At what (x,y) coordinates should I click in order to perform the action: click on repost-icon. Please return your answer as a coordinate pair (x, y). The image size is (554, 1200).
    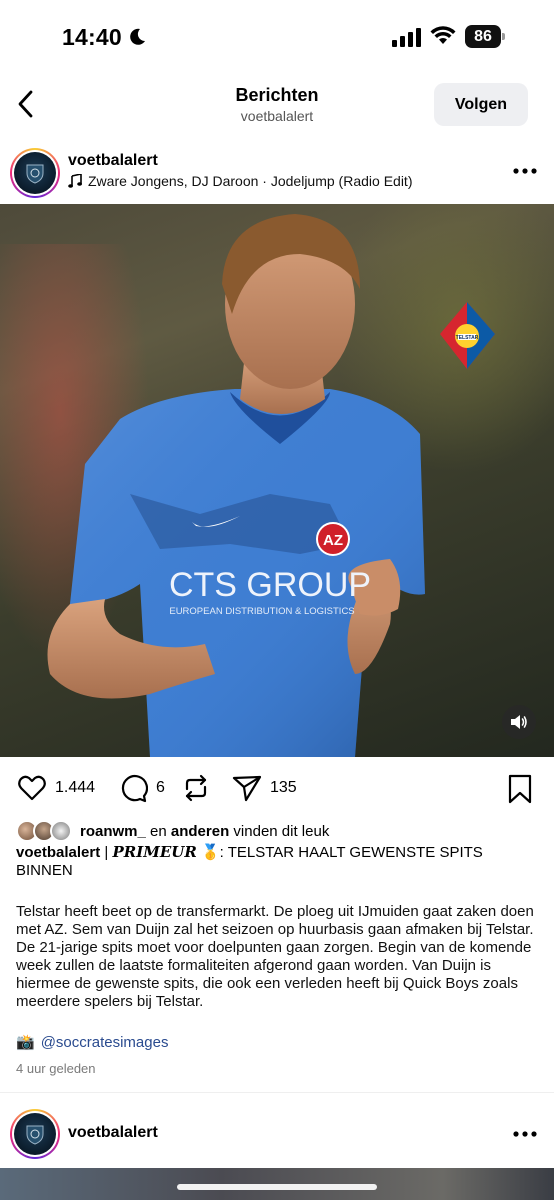
    Looking at the image, I should click on (196, 788).